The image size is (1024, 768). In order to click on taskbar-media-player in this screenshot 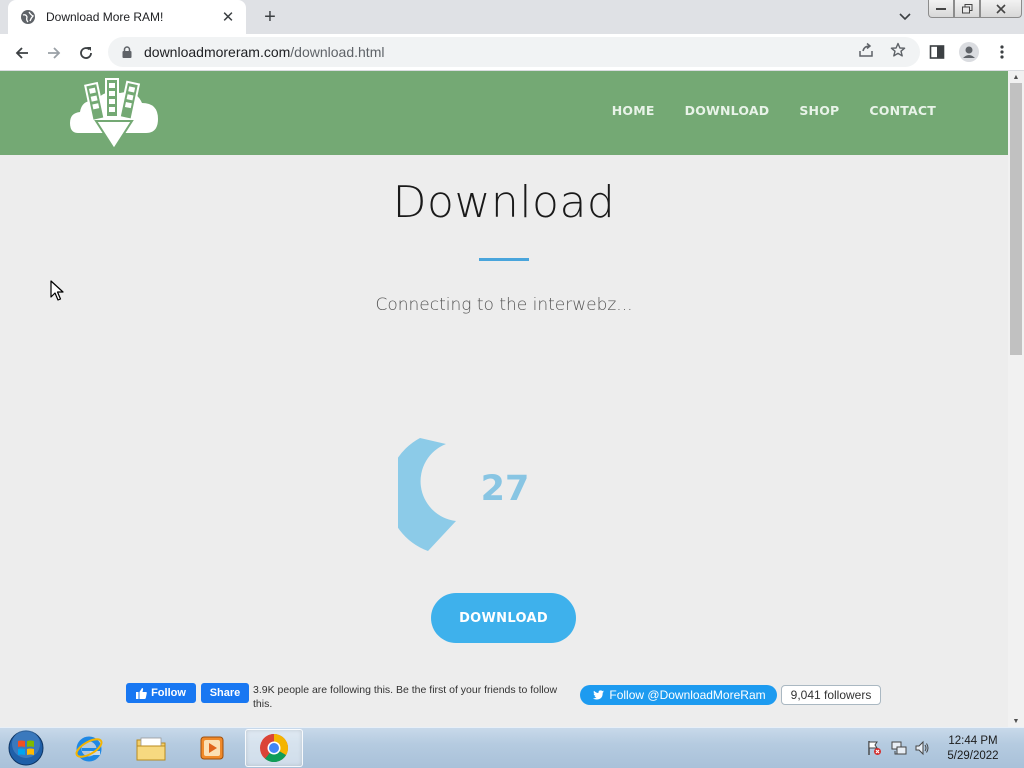, I will do `click(212, 748)`.